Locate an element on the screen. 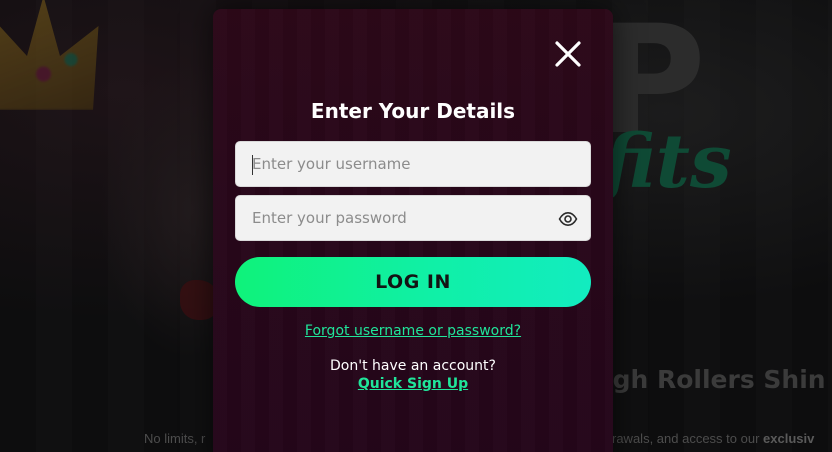 This screenshot has height=452, width=832. background-tagline: igh Rollers Shin is located at coordinates (715, 379).